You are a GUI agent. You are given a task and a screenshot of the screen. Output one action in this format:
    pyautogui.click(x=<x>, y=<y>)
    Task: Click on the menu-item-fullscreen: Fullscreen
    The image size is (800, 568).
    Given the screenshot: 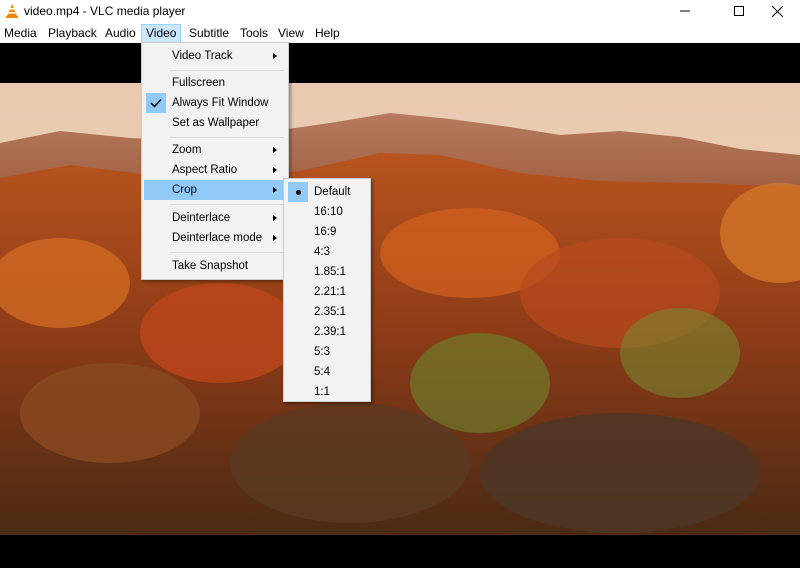 What is the action you would take?
    pyautogui.click(x=215, y=83)
    